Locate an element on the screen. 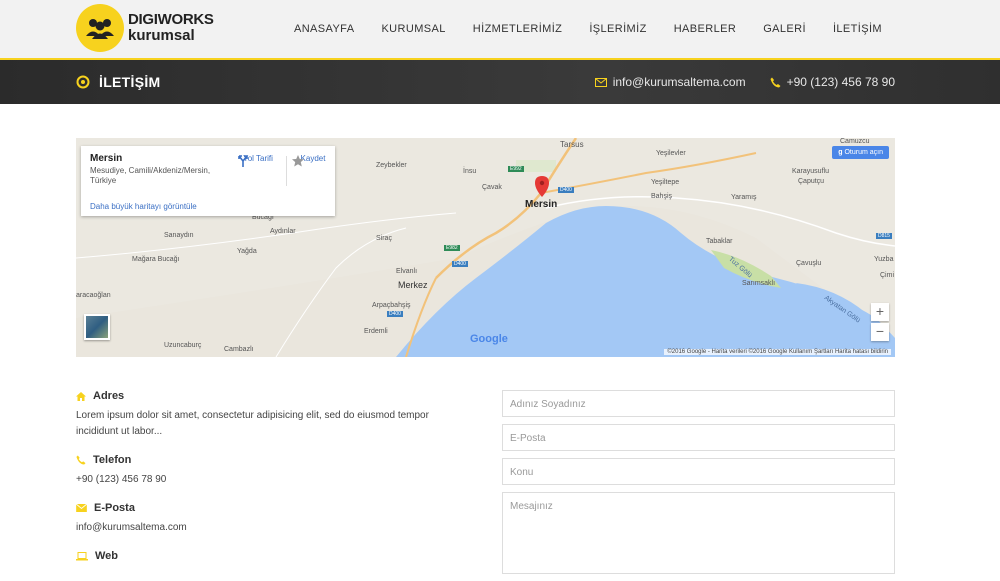  map-label: Zeybekler is located at coordinates (391, 165).